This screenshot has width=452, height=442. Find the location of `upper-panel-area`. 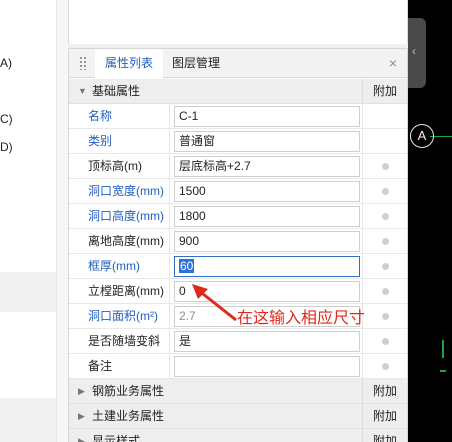

upper-panel-area is located at coordinates (238, 22).